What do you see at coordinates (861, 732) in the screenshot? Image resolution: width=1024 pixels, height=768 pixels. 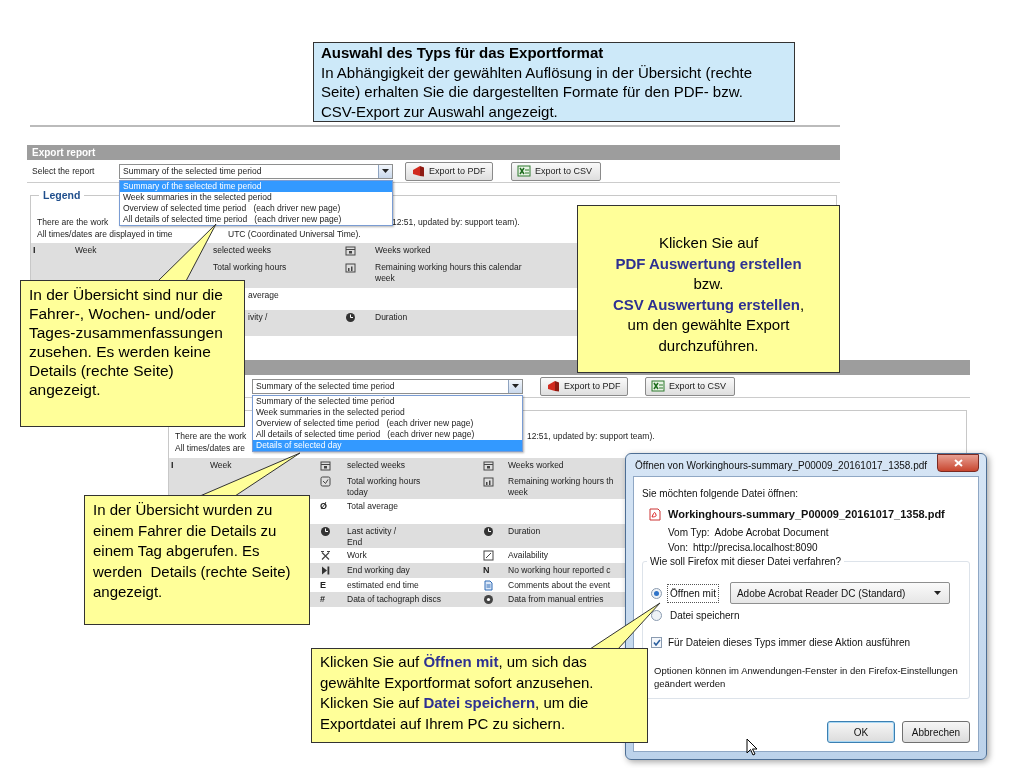 I see `dialog-button: OK` at bounding box center [861, 732].